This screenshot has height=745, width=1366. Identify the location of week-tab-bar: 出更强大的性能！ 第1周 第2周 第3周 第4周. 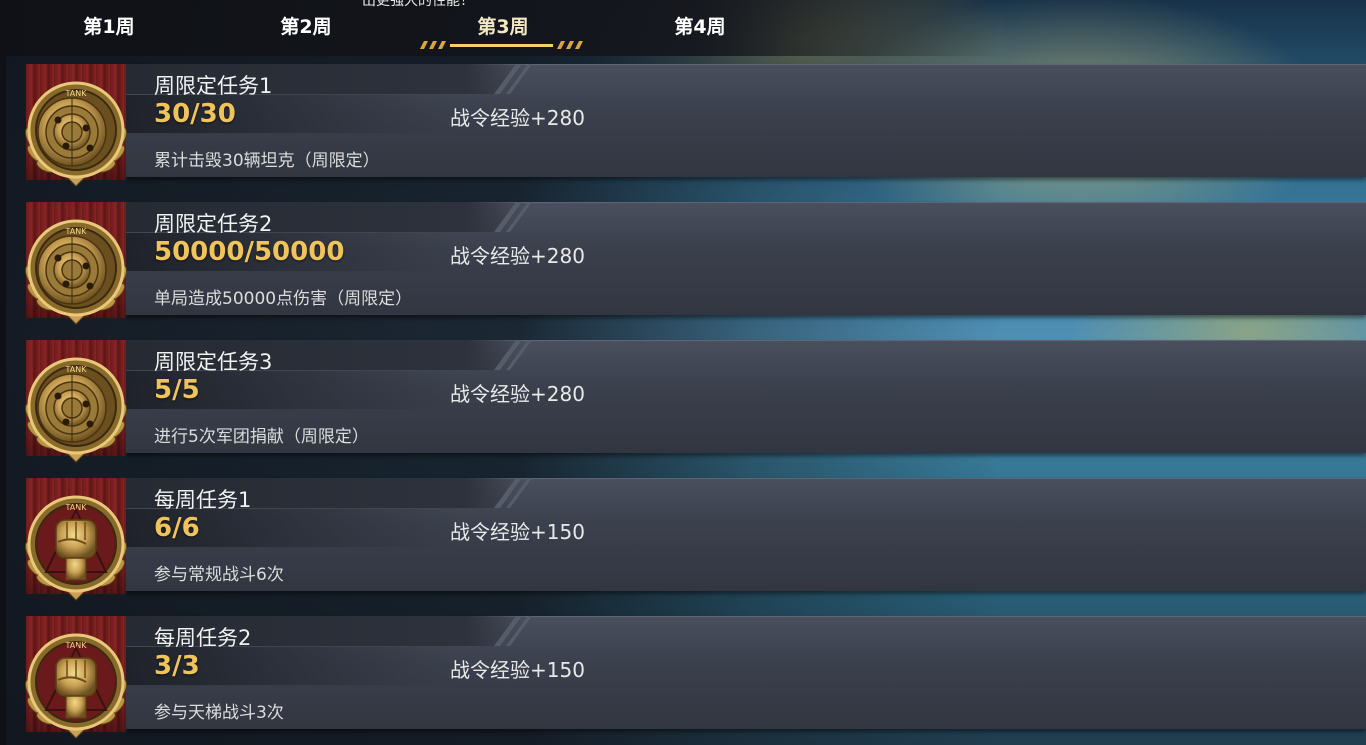
(683, 28).